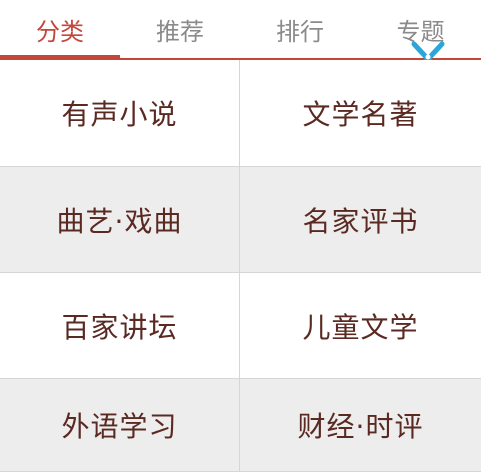 This screenshot has width=481, height=472. I want to click on category-folk-opera: 曲艺·戏曲, so click(120, 220).